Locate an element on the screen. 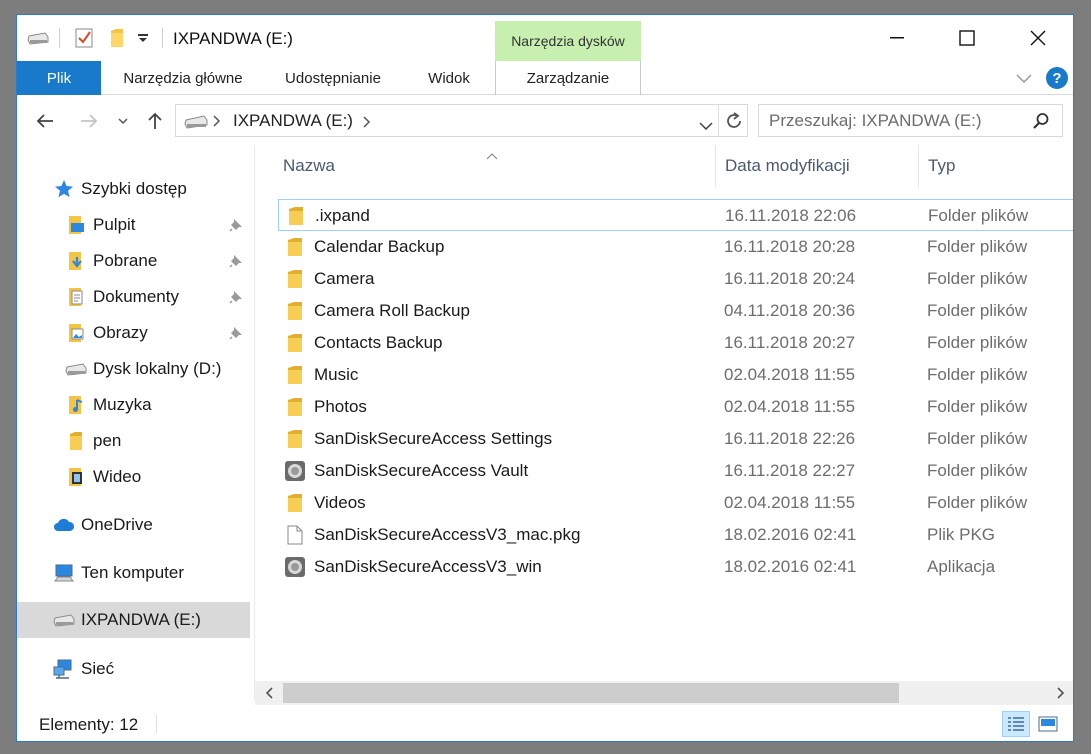 The width and height of the screenshot is (1091, 754). file-name: Camera Roll Backup is located at coordinates (392, 311).